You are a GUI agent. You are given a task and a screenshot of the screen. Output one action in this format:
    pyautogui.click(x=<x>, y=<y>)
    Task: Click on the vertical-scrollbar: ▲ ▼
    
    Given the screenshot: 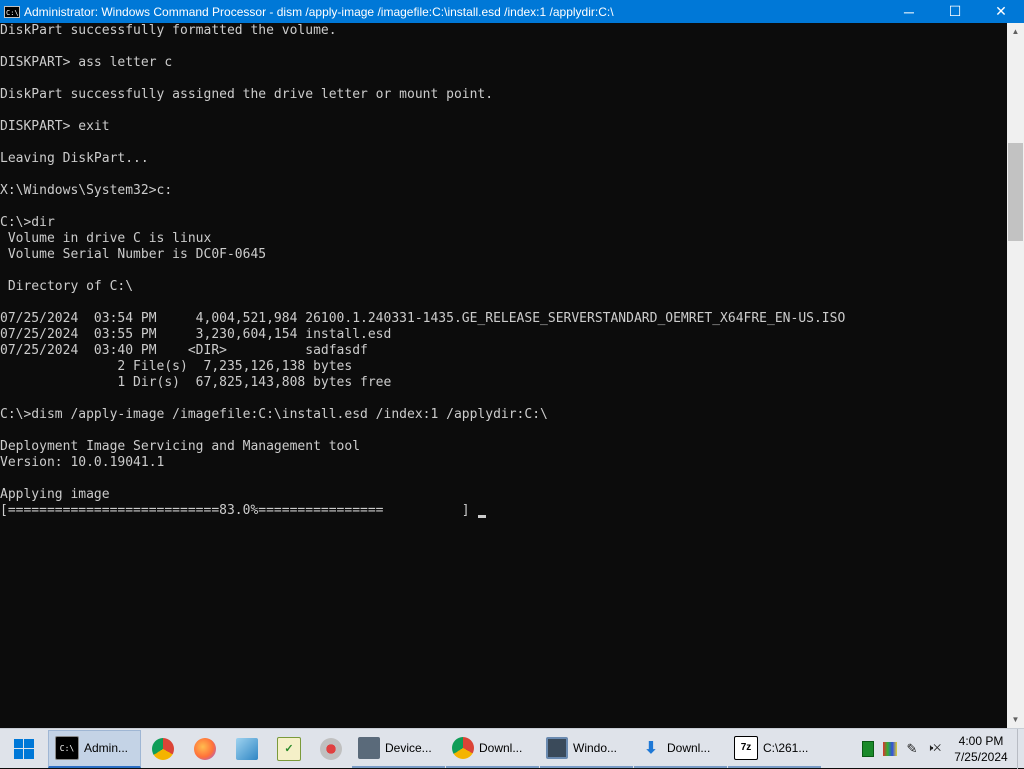 What is the action you would take?
    pyautogui.click(x=1015, y=375)
    